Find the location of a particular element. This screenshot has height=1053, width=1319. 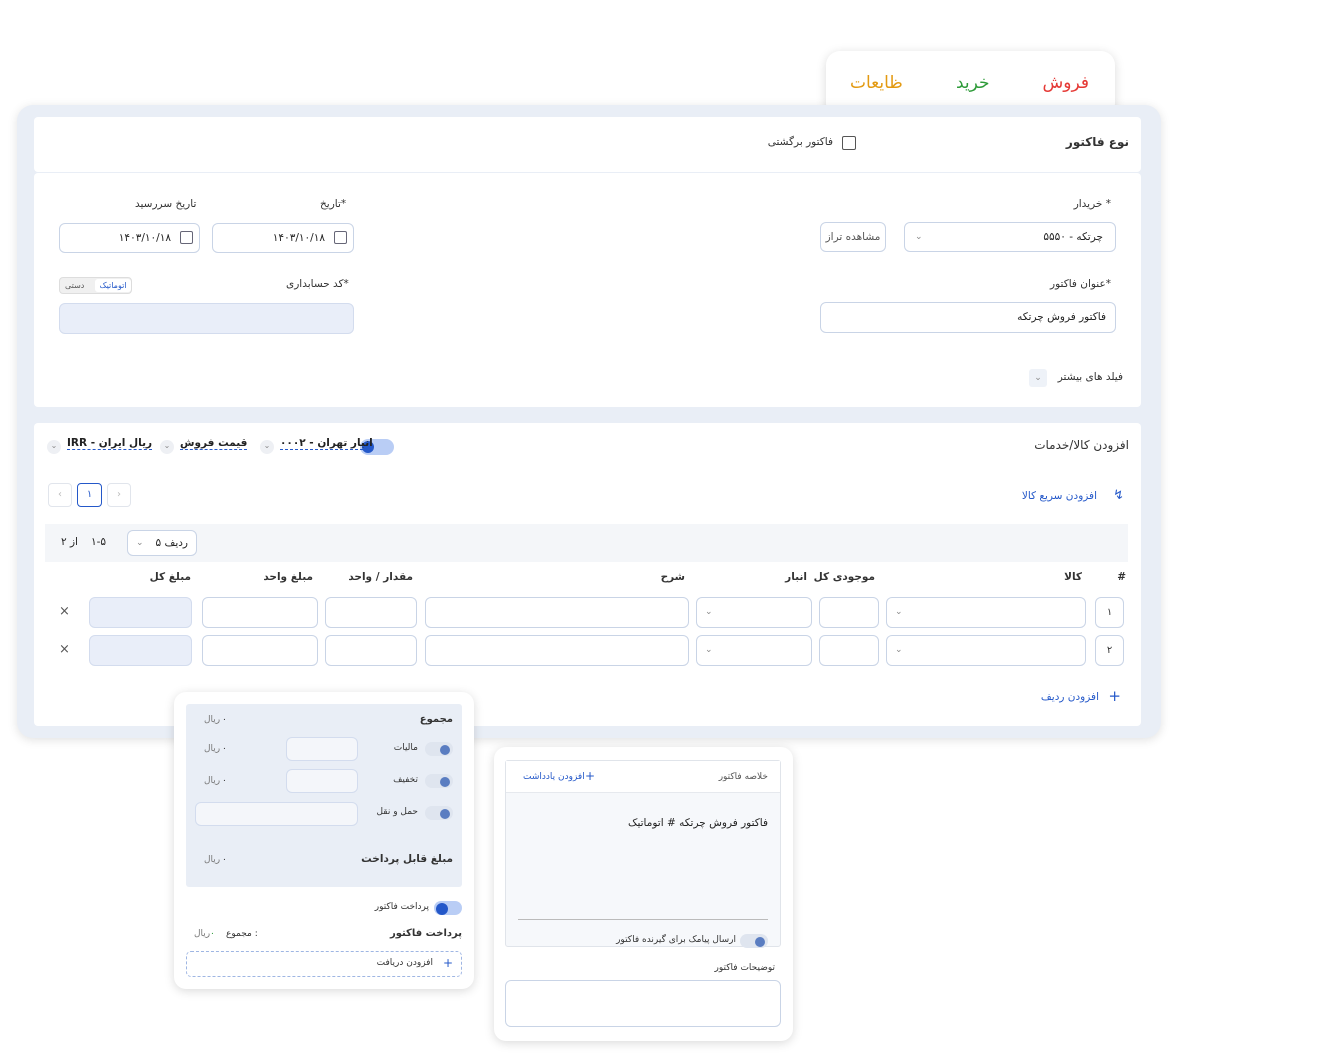

due-date-value: ۱۴۰۳/۱۰/۱۸ is located at coordinates (144, 238).